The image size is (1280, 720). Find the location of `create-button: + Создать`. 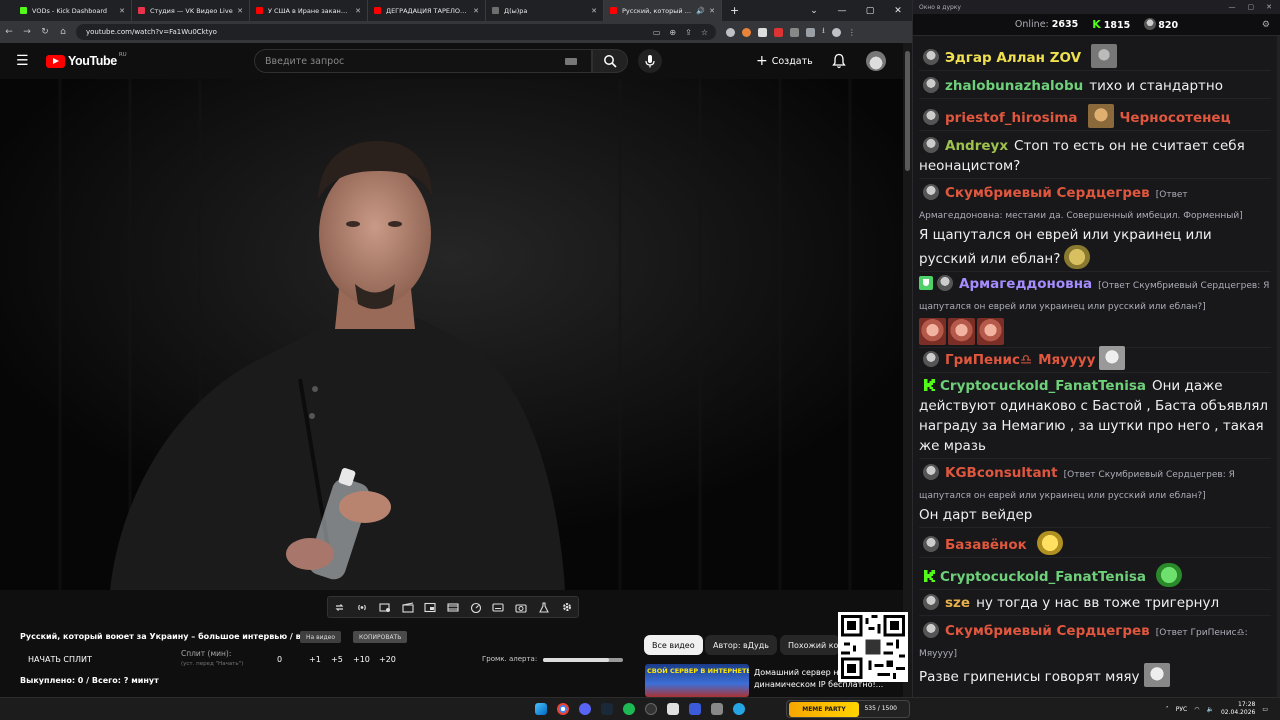

create-button: + Создать is located at coordinates (784, 61).